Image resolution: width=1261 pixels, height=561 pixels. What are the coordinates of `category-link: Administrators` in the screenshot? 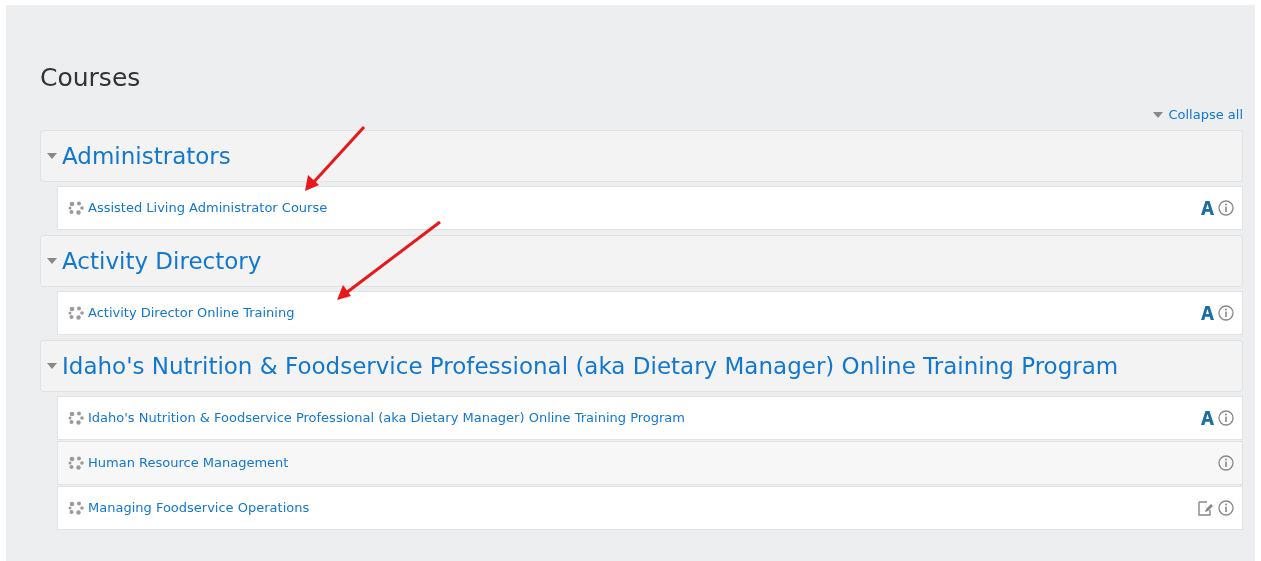 It's located at (146, 156).